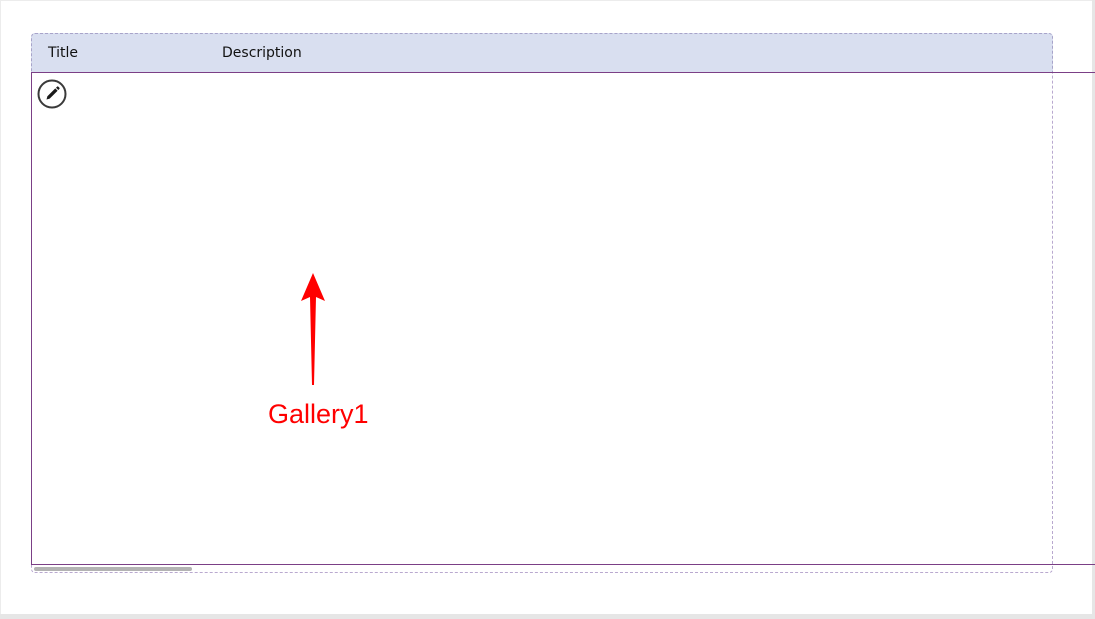  What do you see at coordinates (31, 318) in the screenshot?
I see `gallery-selection-left-border` at bounding box center [31, 318].